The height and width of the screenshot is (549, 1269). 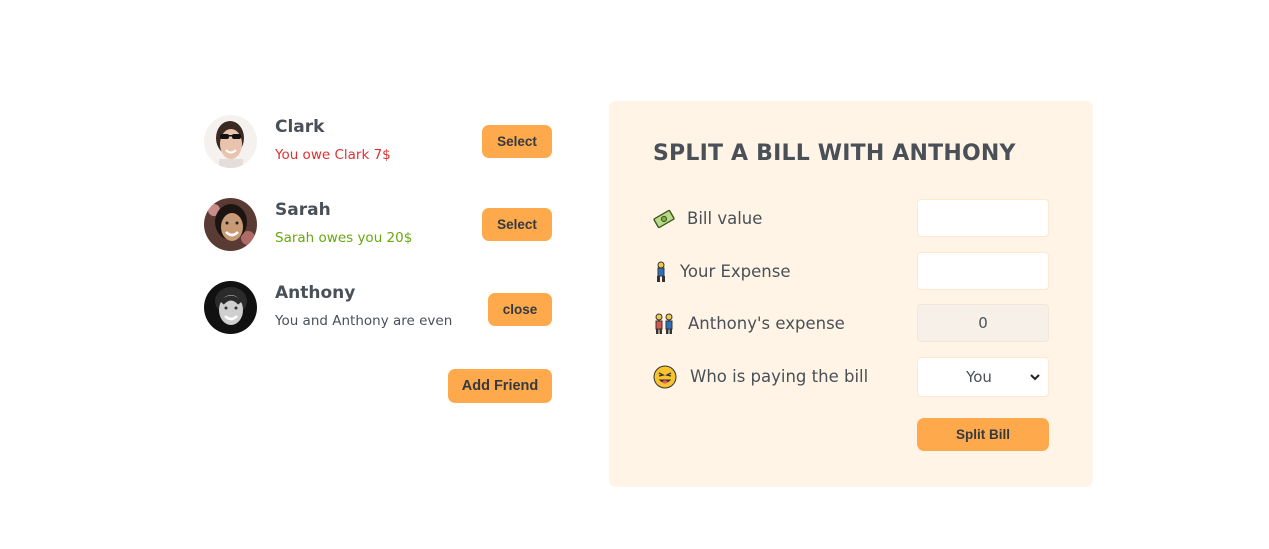 I want to click on avatar-anthony, so click(x=230, y=307).